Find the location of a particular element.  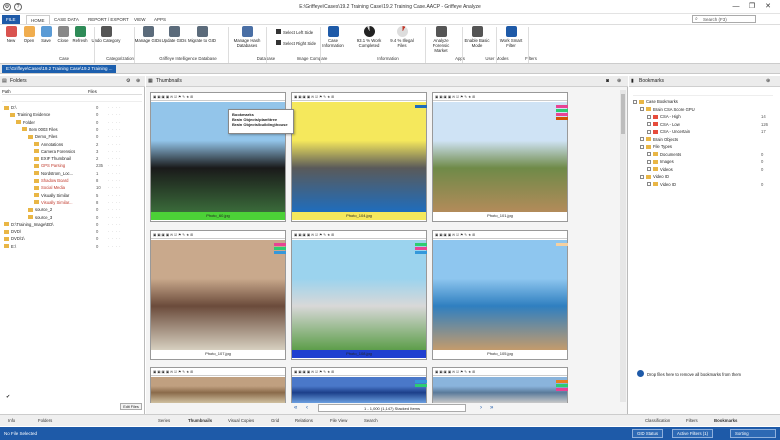

thumbnail-card: ▣ ▣ ▣ ▣ ✉ ☑ ⚑ ✎ ★ ⊞ Photo_107.jpg is located at coordinates (218, 295).